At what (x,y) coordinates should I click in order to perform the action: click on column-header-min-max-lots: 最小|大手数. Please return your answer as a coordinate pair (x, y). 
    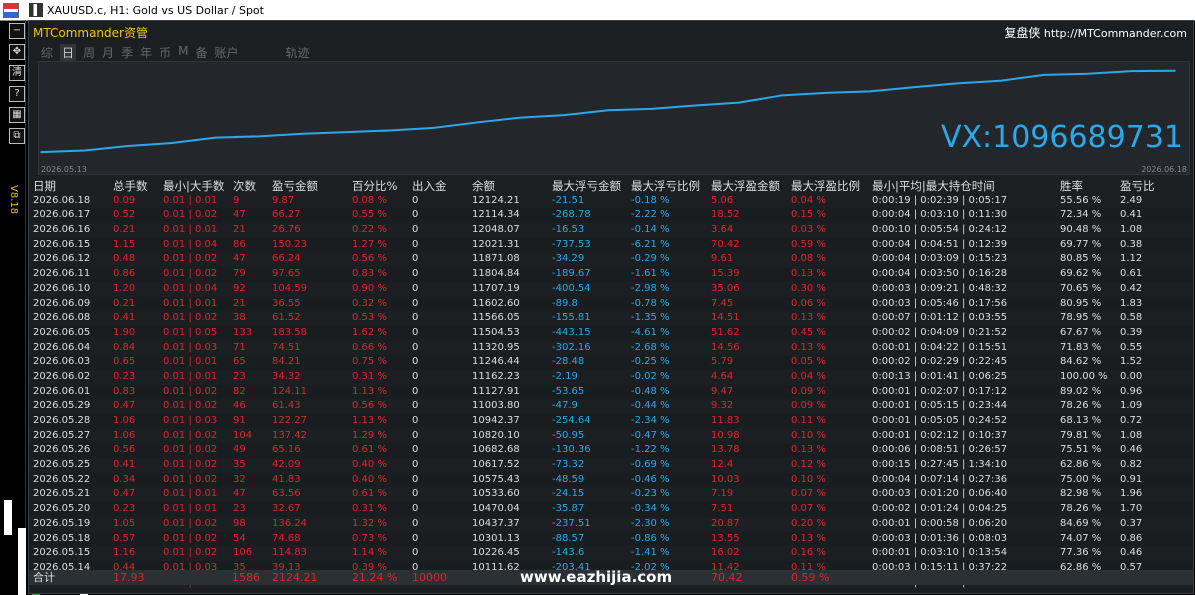
    Looking at the image, I should click on (193, 186).